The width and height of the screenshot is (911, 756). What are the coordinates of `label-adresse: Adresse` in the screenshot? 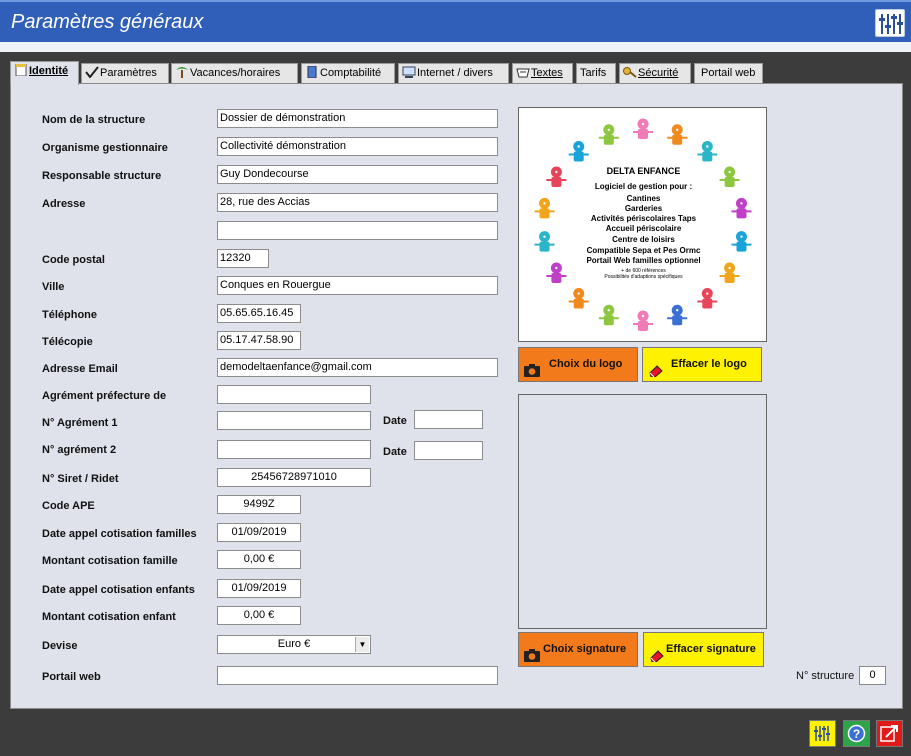 It's located at (64, 204).